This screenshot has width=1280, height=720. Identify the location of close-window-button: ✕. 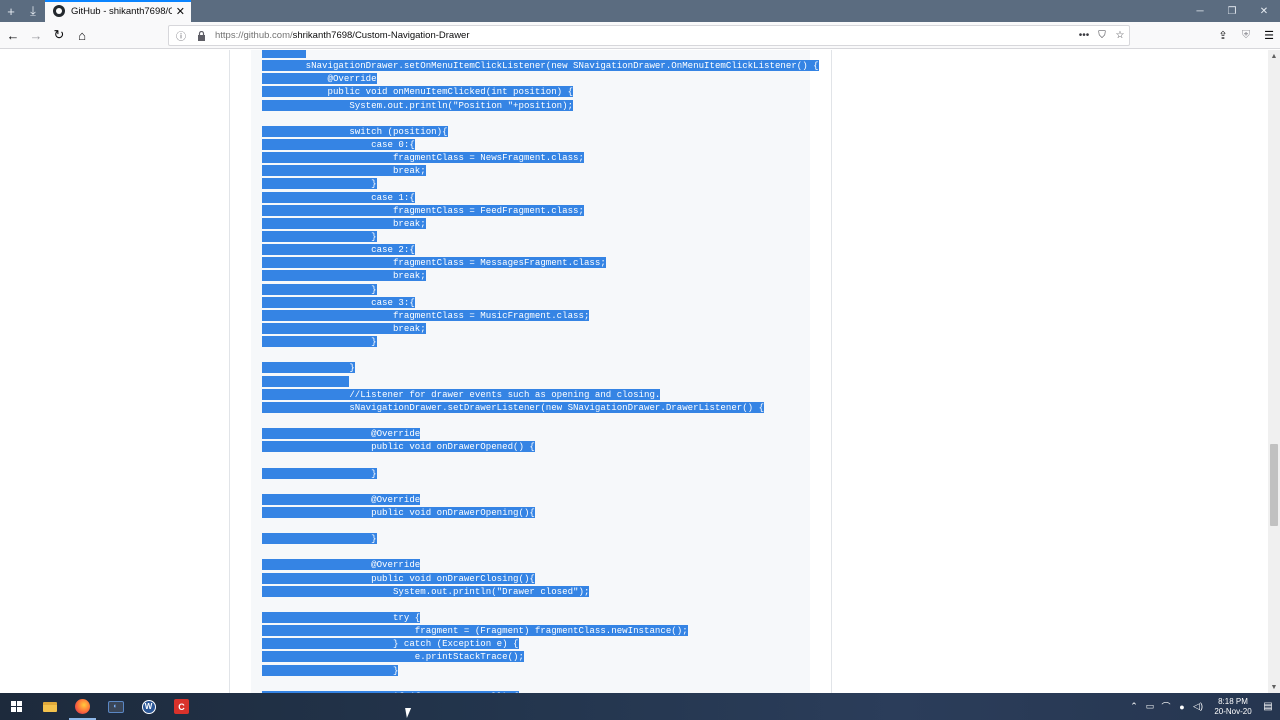
(1264, 11).